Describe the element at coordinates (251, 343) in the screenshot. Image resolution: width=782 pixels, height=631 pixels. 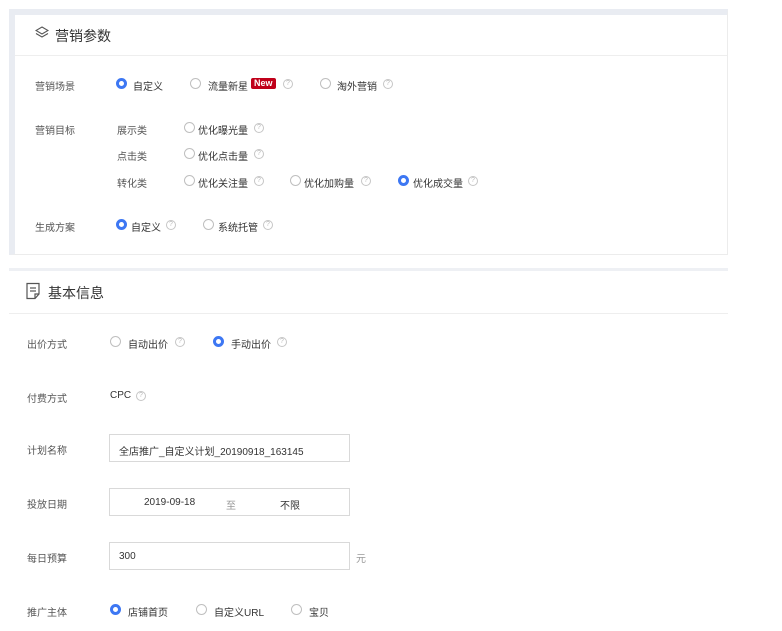
I see `bid-manual-label: 手动出价` at that location.